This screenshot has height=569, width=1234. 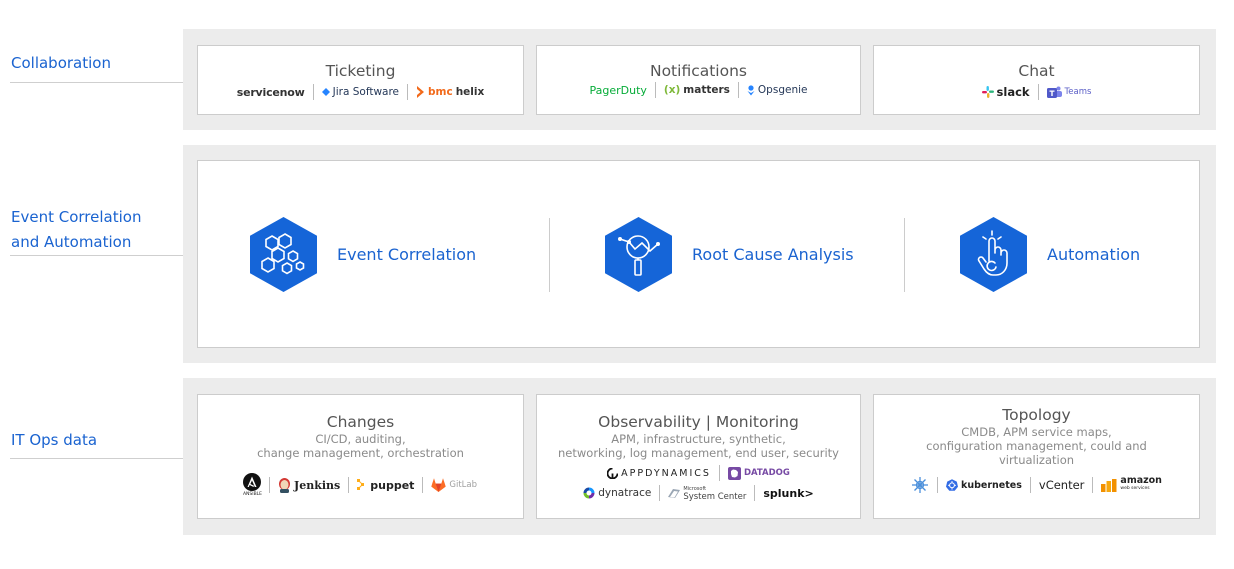 I want to click on slack-icon, so click(x=987, y=92).